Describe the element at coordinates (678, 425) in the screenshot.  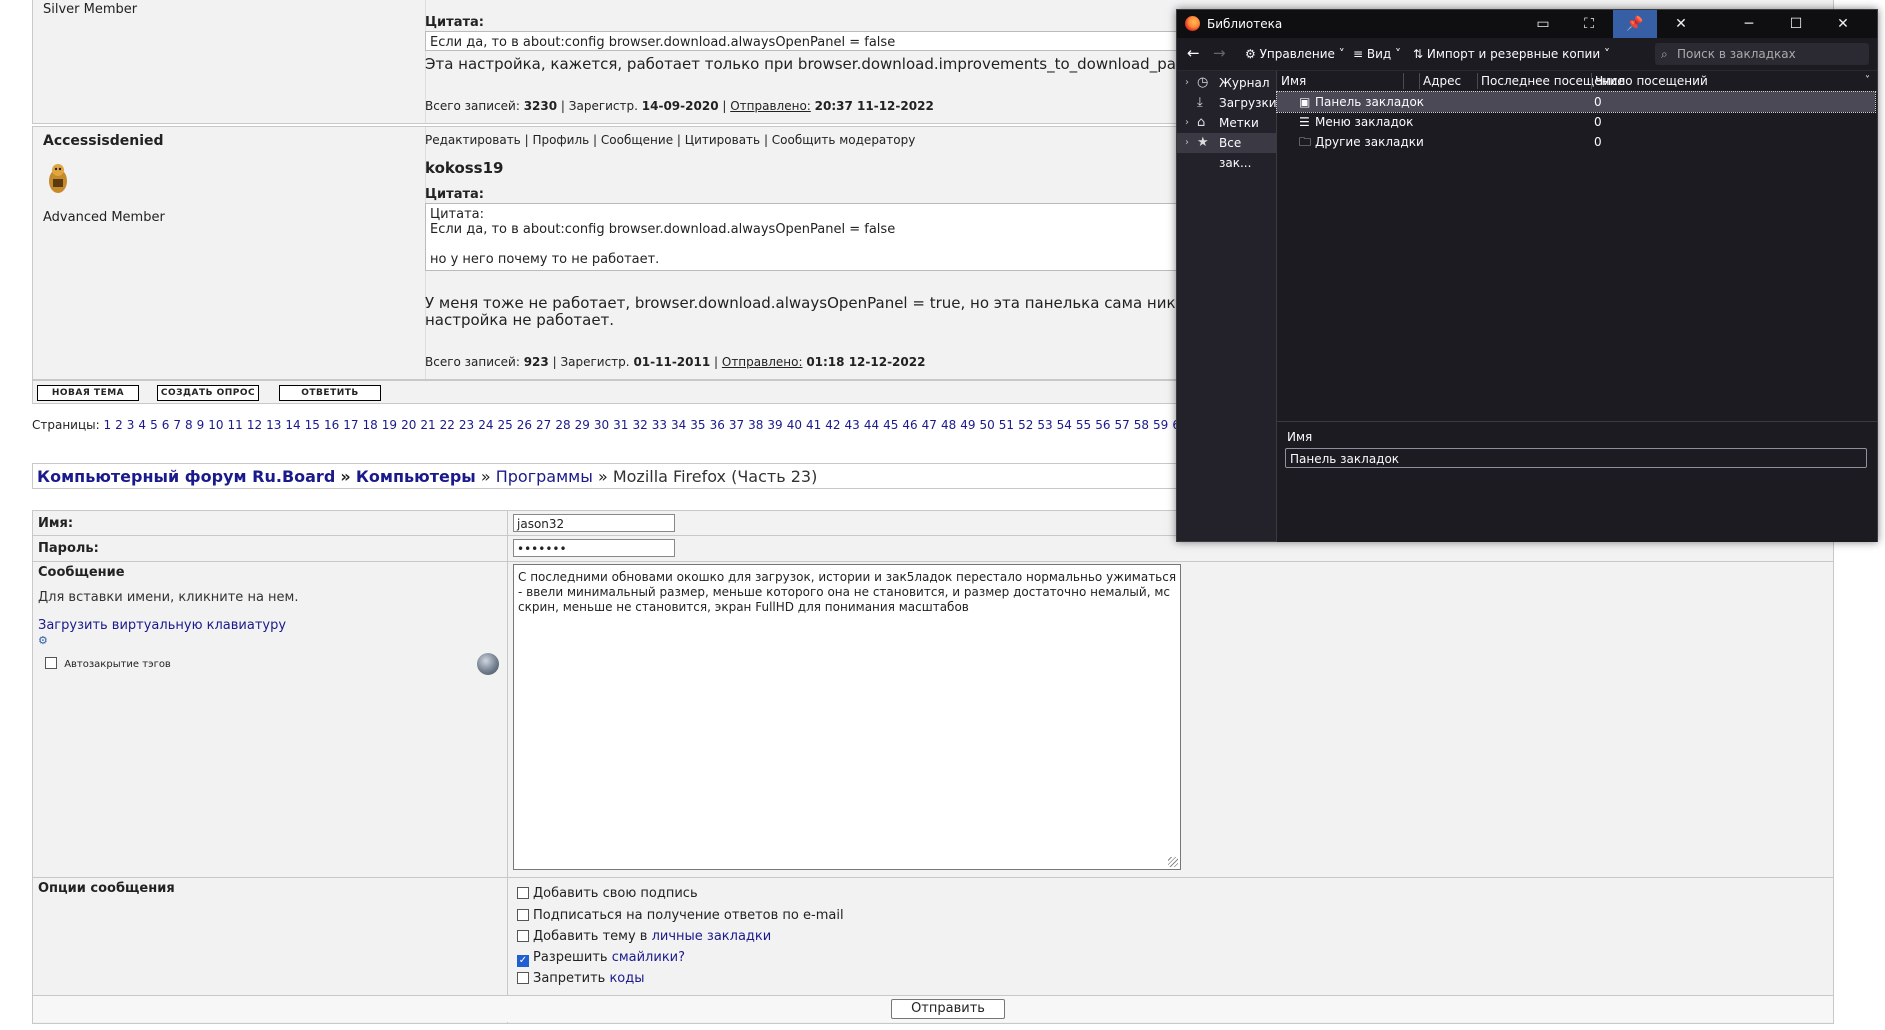
I see `page-link: 34` at that location.